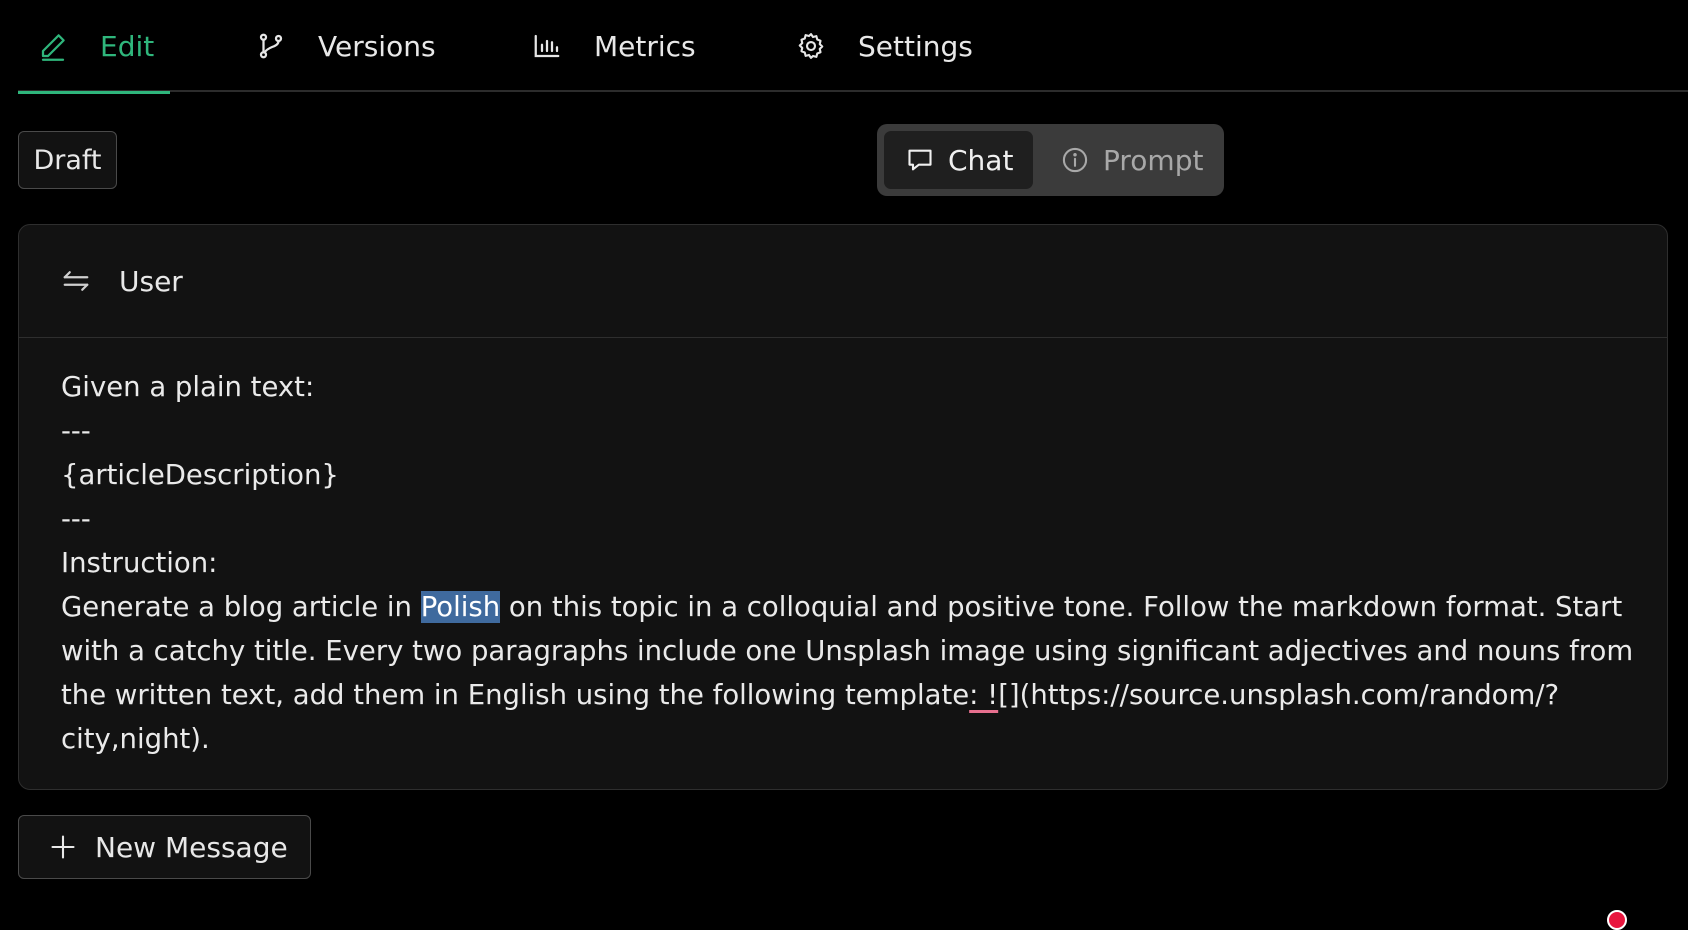 The image size is (1688, 930). Describe the element at coordinates (1075, 160) in the screenshot. I see `info-icon` at that location.